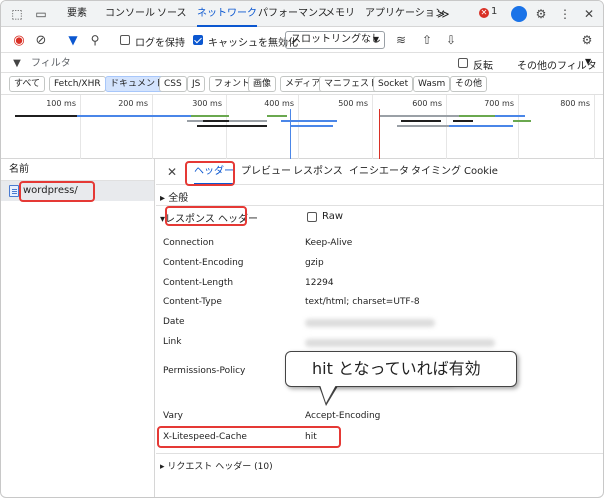 This screenshot has height=498, width=604. Describe the element at coordinates (173, 84) in the screenshot. I see `chip-css: CSS` at that location.